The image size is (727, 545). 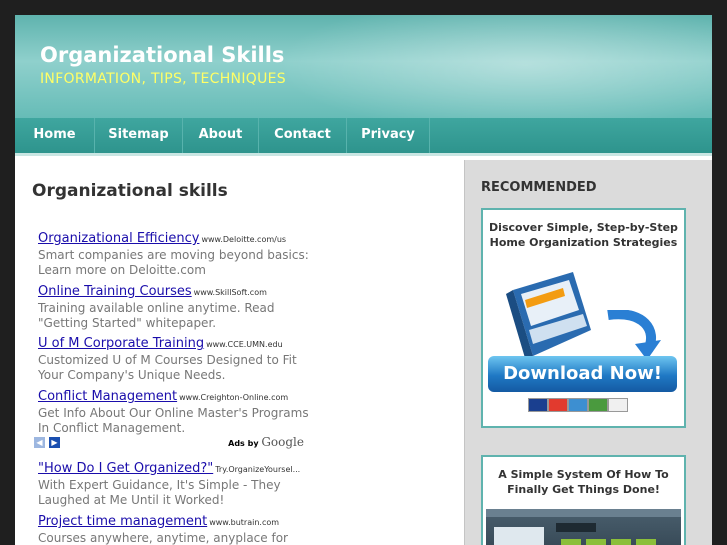 I want to click on discover-card-icon, so click(x=598, y=405).